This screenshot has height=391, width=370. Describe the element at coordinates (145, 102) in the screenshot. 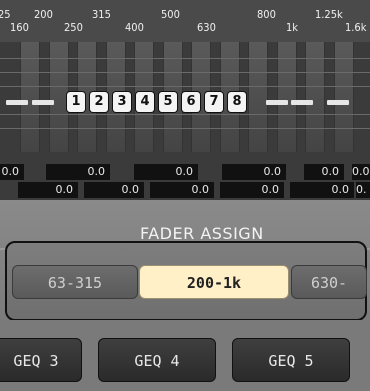

I see `fader-number: 4` at that location.